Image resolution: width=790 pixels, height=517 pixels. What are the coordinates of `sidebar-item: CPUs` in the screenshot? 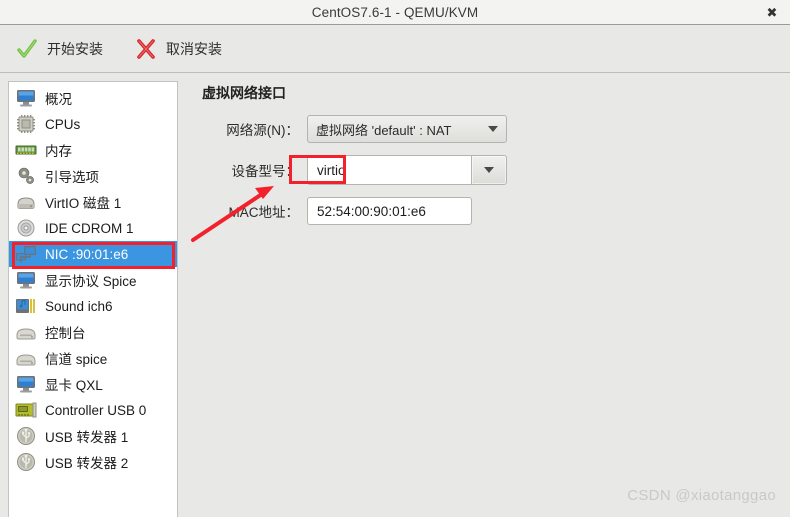 It's located at (93, 124).